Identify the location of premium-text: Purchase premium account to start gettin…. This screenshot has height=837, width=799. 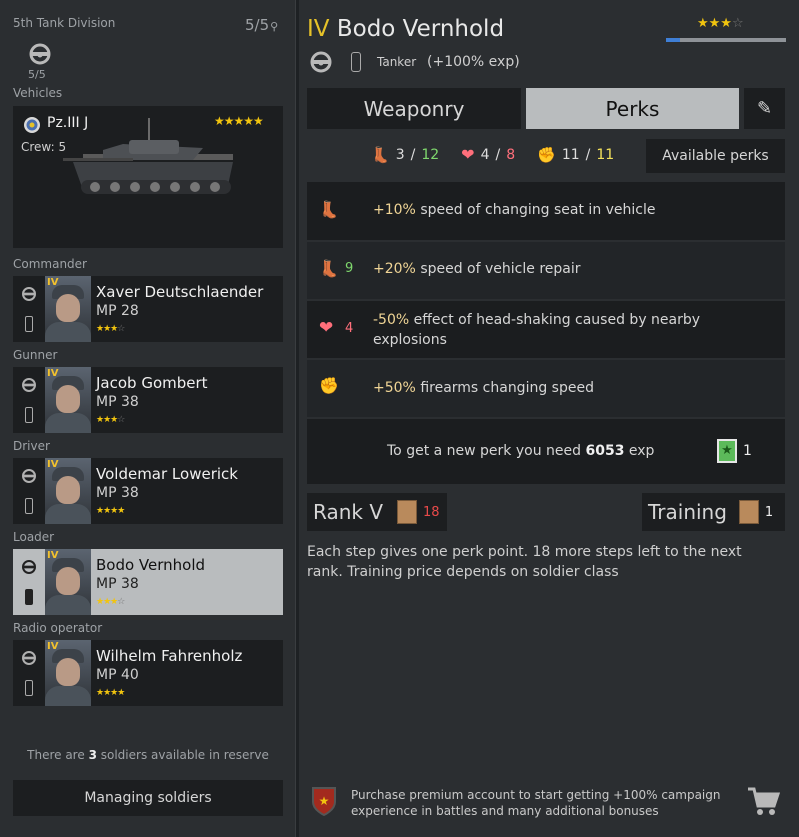
(536, 803).